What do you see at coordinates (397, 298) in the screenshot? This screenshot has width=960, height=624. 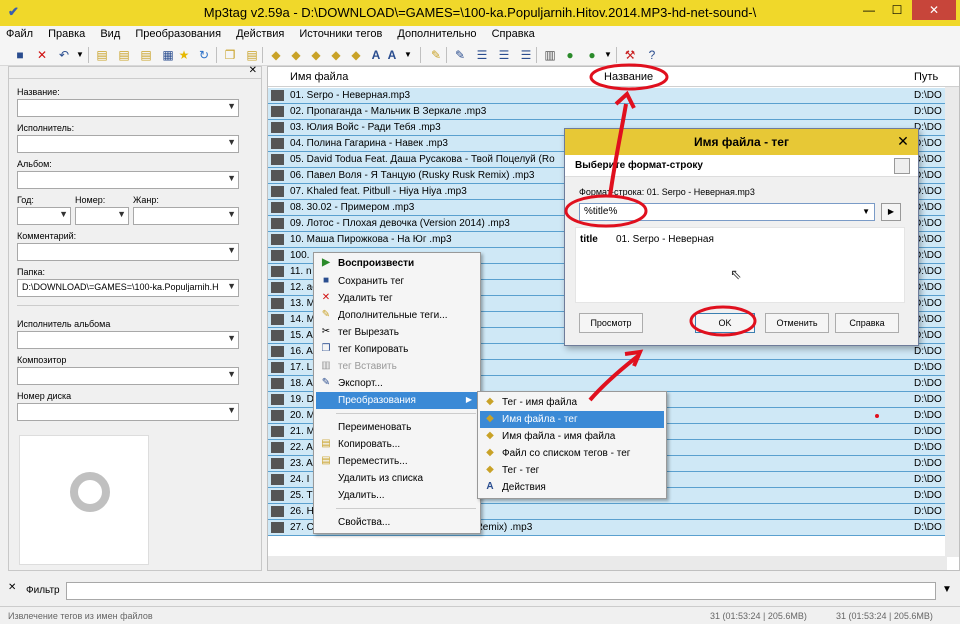 I see `menu-remove-tag: ✕ Удалить тег` at bounding box center [397, 298].